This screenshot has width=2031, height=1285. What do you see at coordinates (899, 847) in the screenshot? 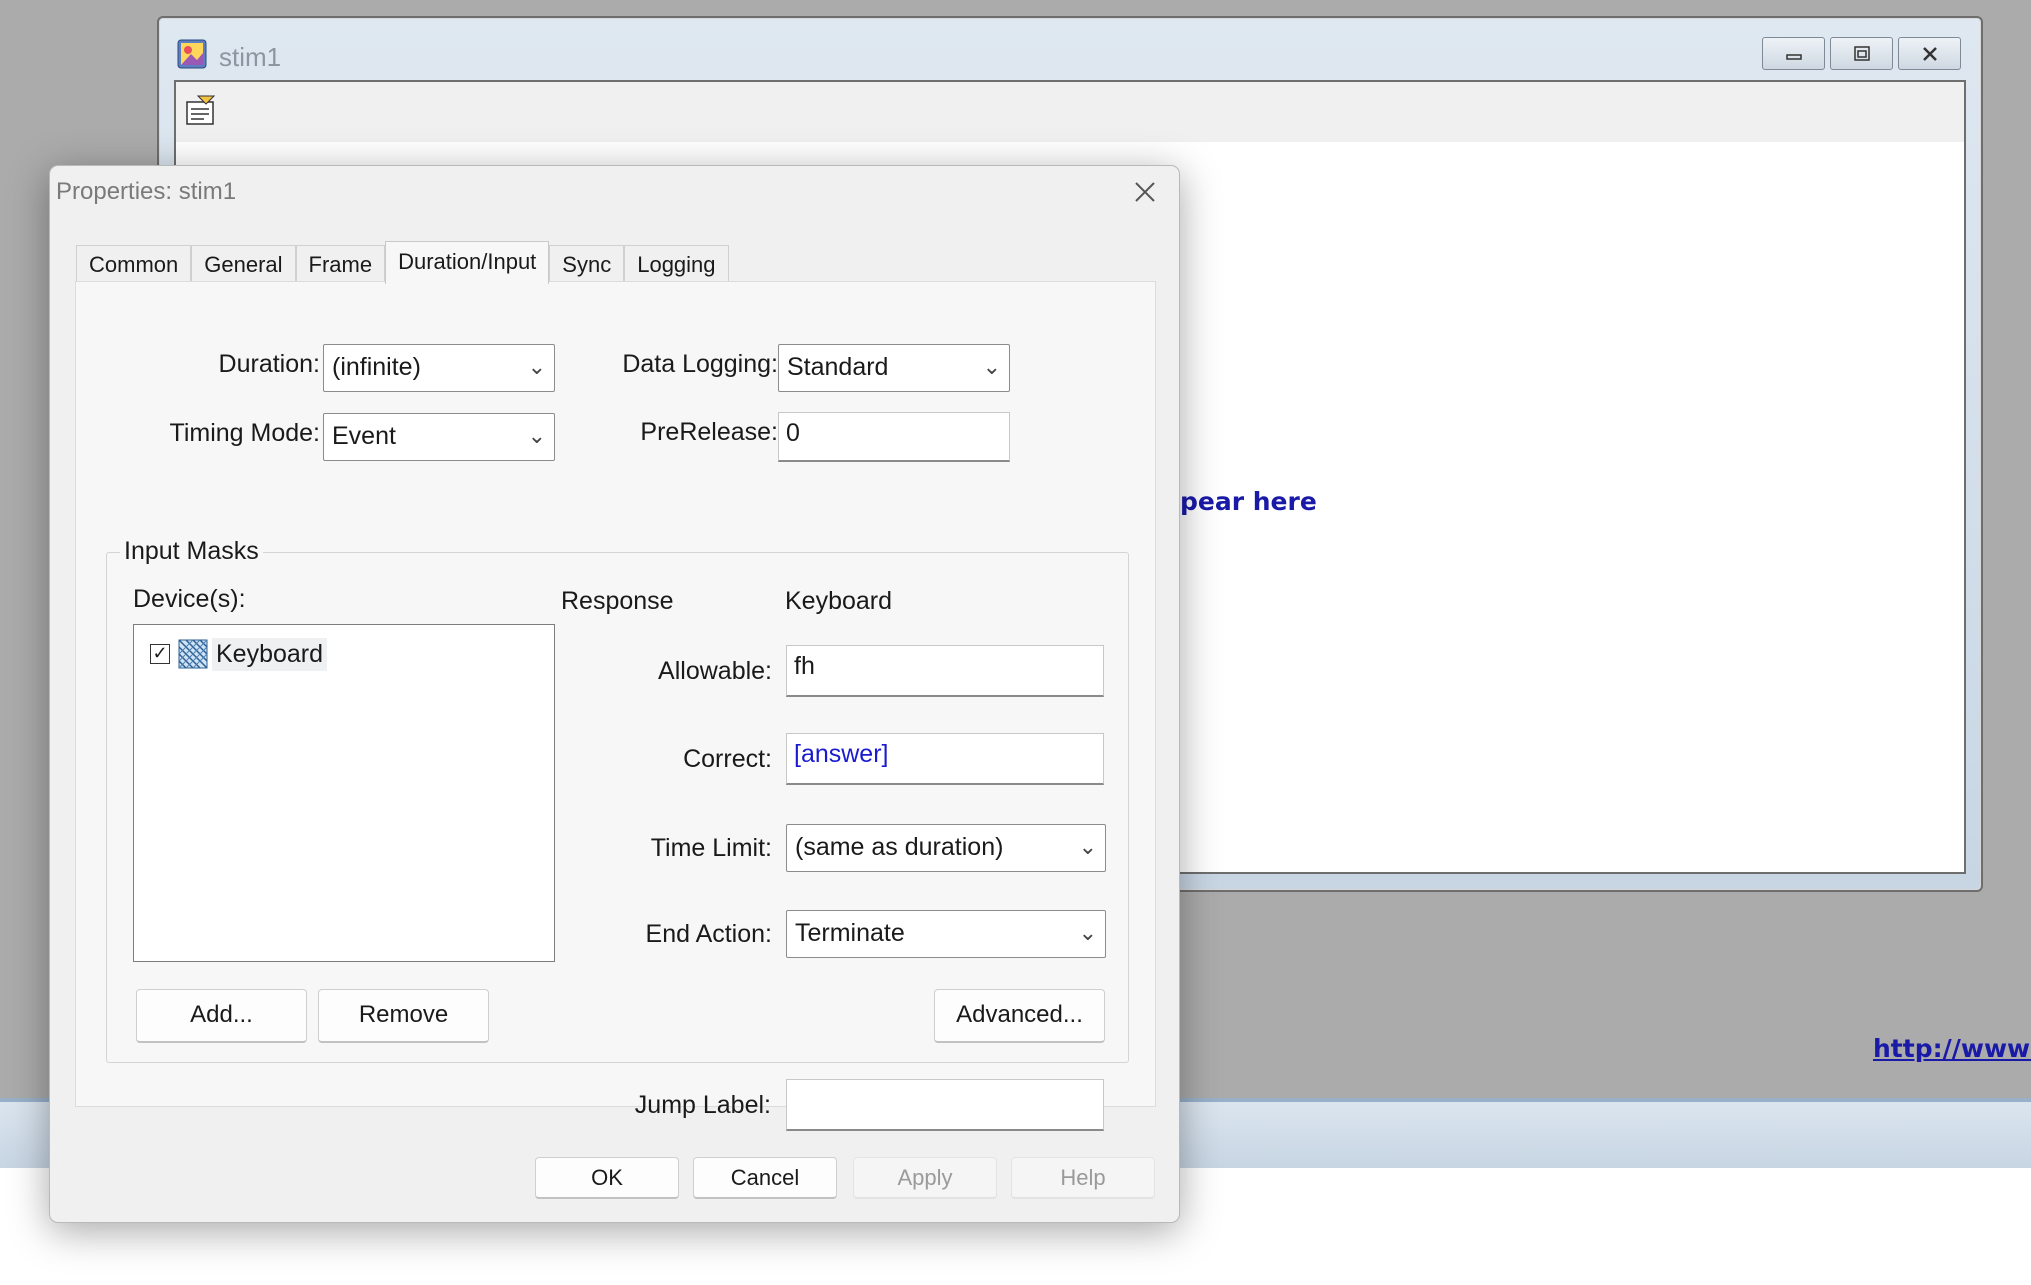
I see `time-limit-value: (same as duration)` at bounding box center [899, 847].